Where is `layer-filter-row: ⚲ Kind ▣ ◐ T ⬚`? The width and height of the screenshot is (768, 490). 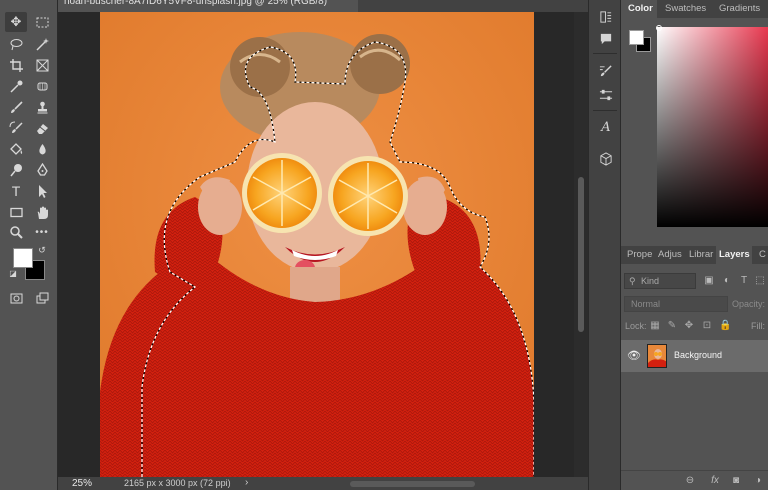
layer-filter-row: ⚲ Kind ▣ ◐ T ⬚ is located at coordinates (694, 281).